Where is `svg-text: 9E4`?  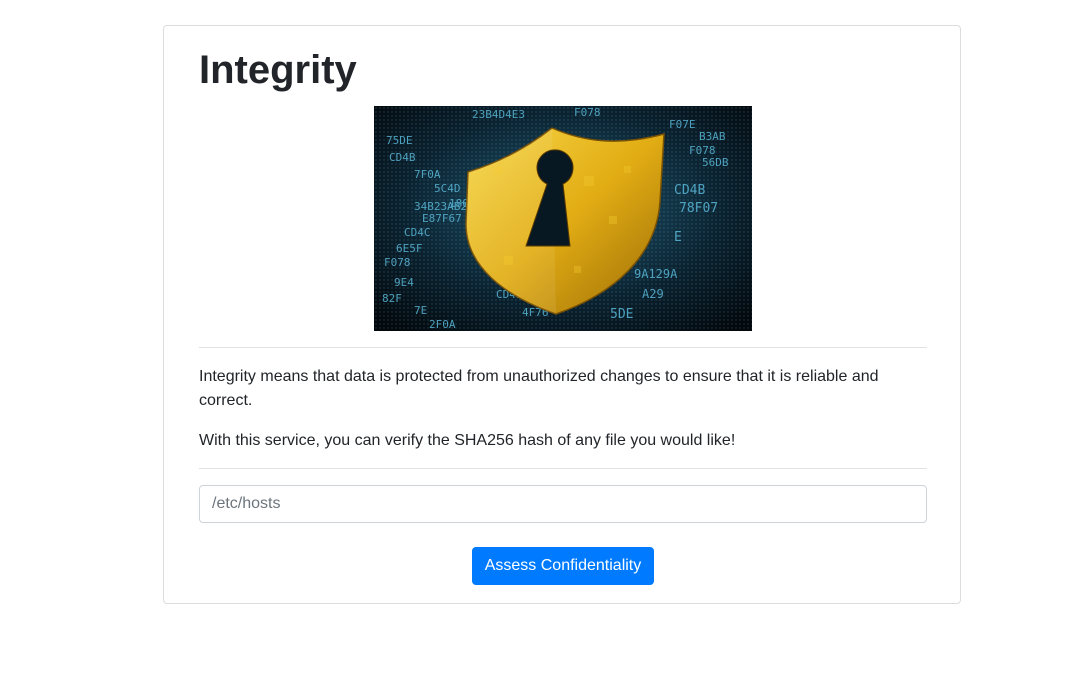 svg-text: 9E4 is located at coordinates (404, 282).